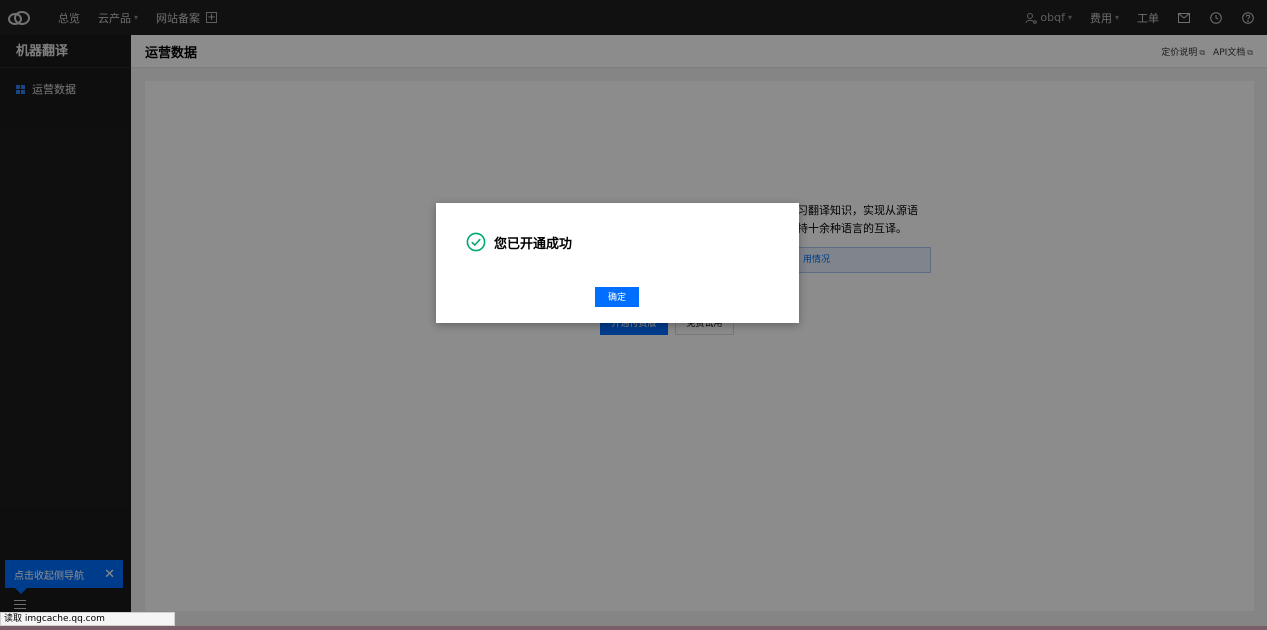 The width and height of the screenshot is (1267, 630). What do you see at coordinates (533, 244) in the screenshot?
I see `dialog-message-text: 您已开通成功` at bounding box center [533, 244].